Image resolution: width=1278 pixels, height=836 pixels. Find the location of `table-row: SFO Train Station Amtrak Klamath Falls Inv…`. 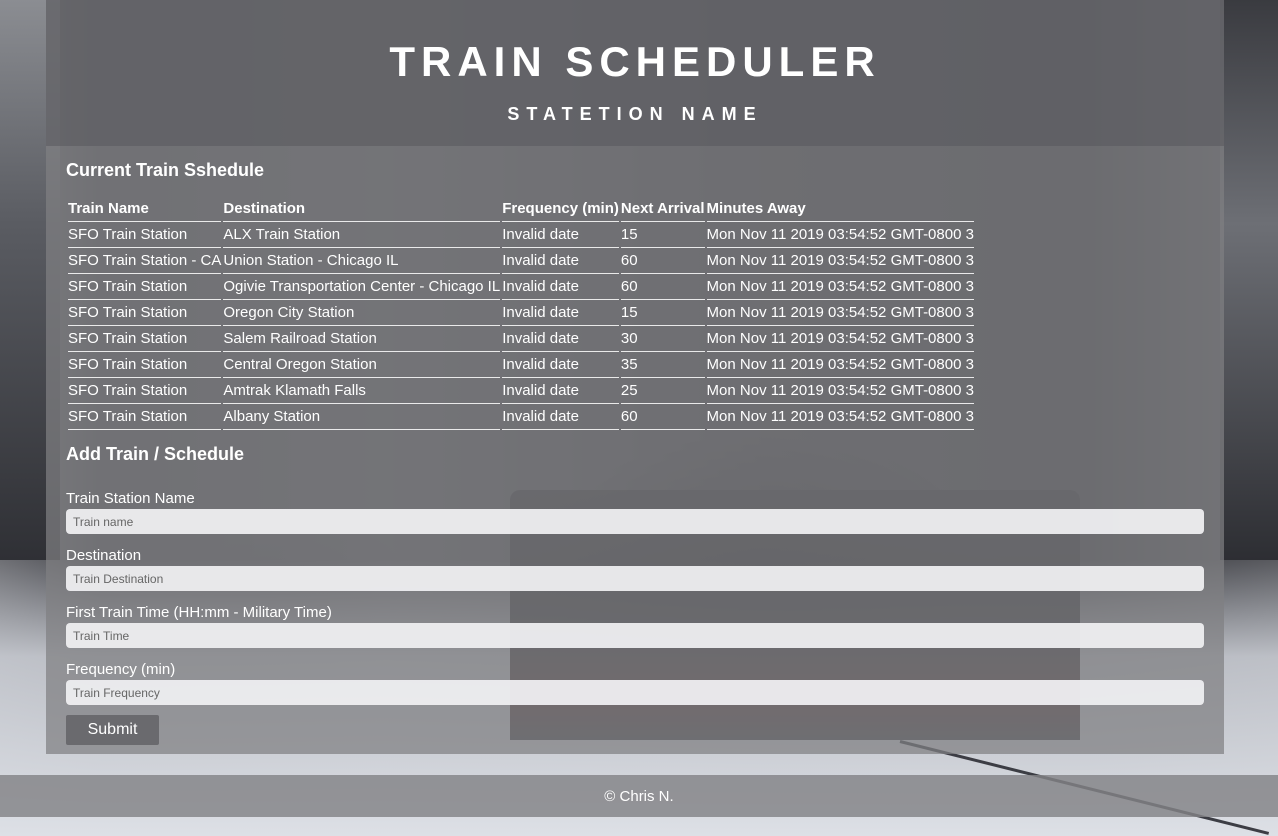

table-row: SFO Train Station Amtrak Klamath Falls Inv… is located at coordinates (521, 391).